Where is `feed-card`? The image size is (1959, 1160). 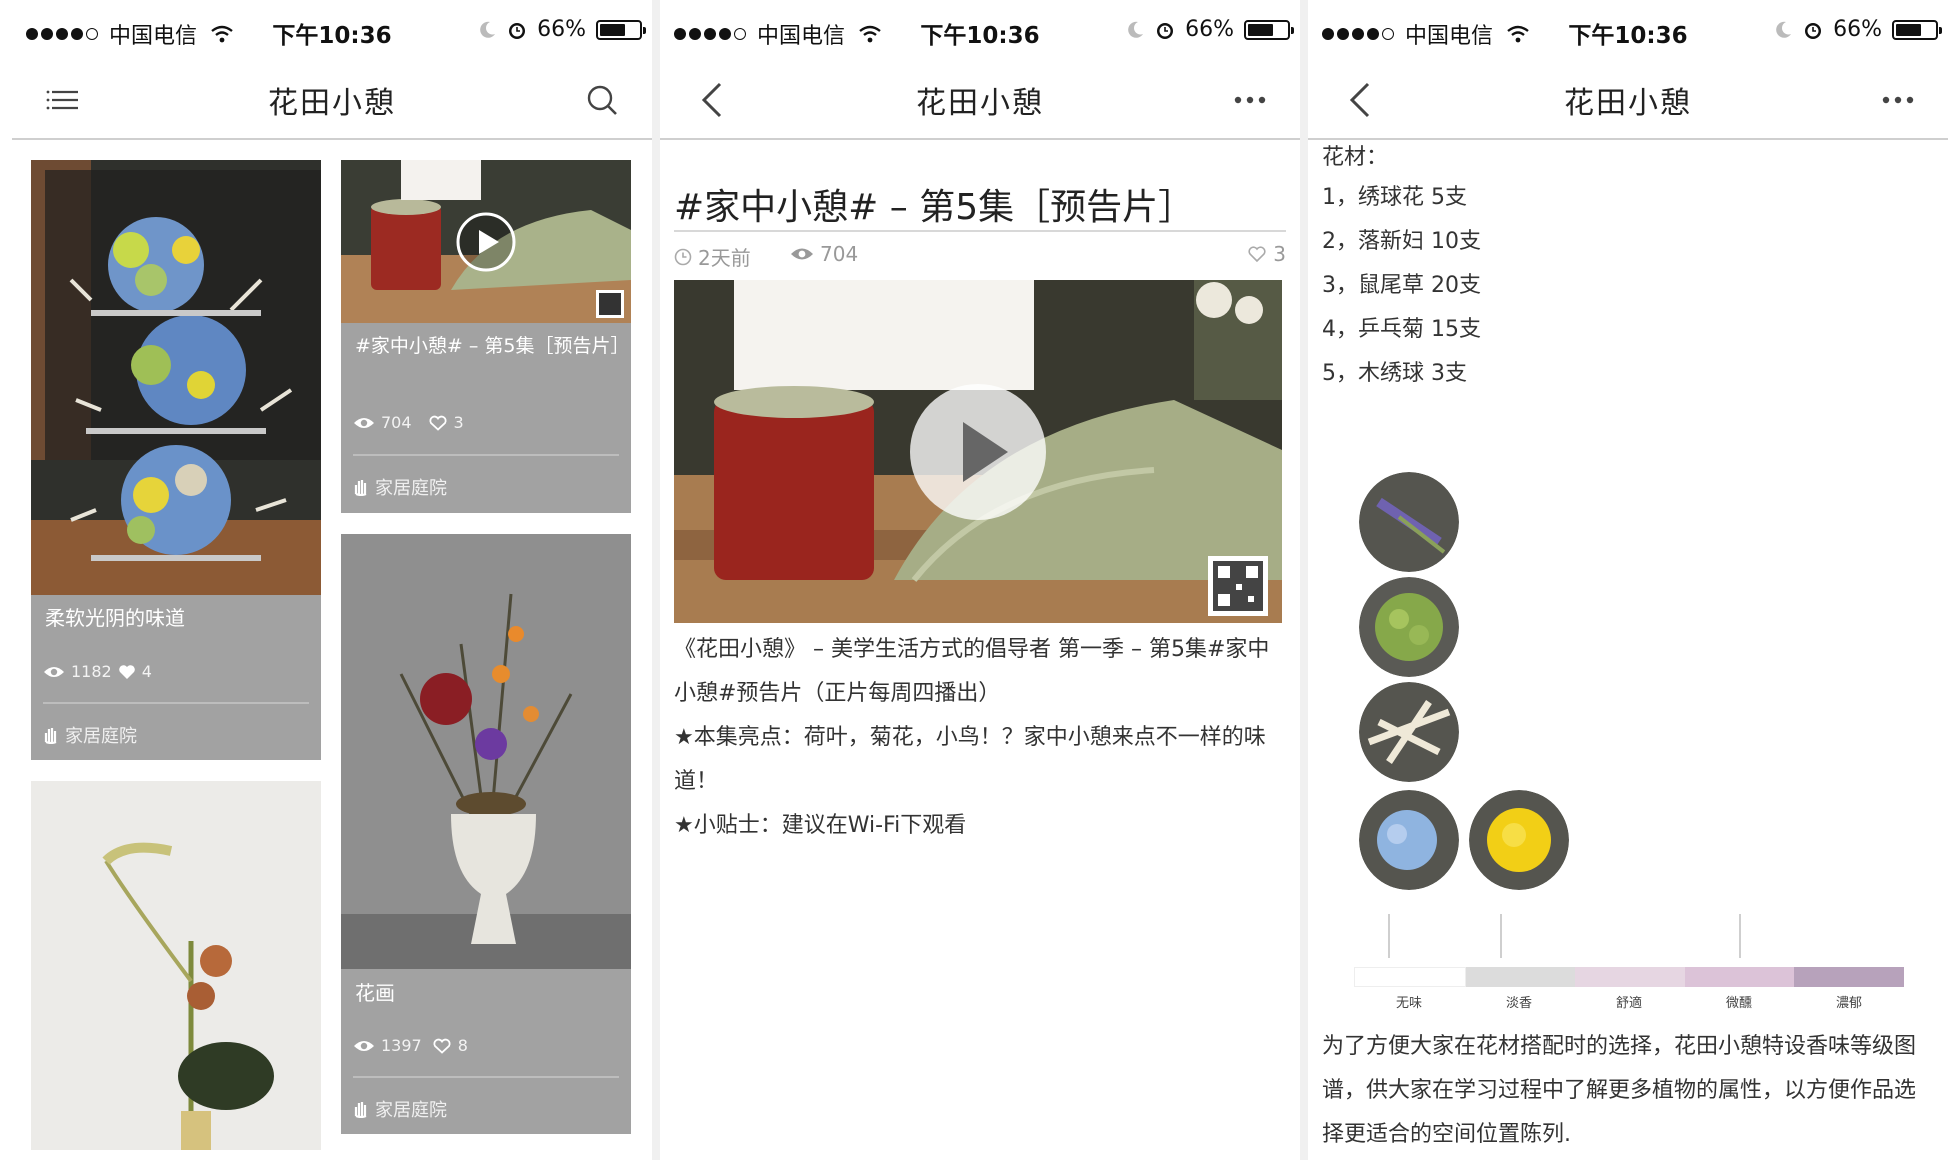
feed-card is located at coordinates (176, 965).